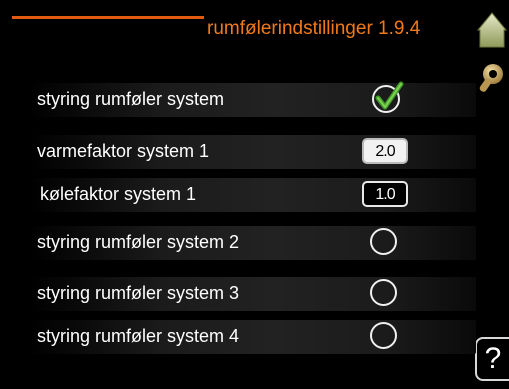 The width and height of the screenshot is (509, 389). Describe the element at coordinates (252, 152) in the screenshot. I see `menu-row-heat-factor-system-1: varmefaktor system 1 2.0` at that location.